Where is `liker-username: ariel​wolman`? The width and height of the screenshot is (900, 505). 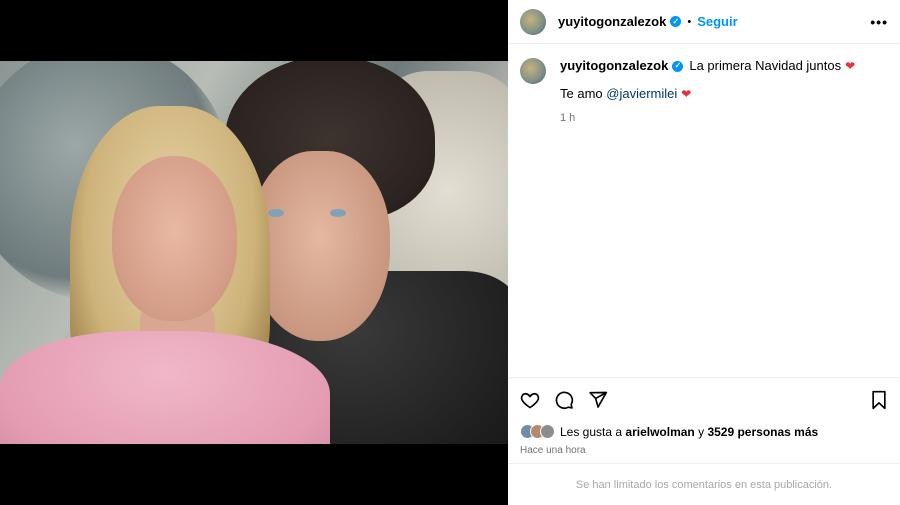
liker-username: ariel​wolman is located at coordinates (659, 432).